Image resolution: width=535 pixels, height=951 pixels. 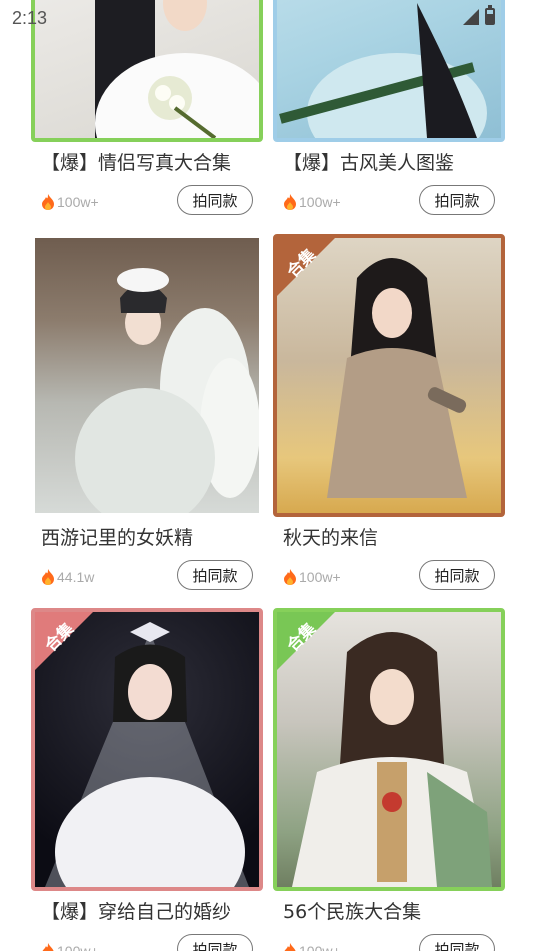 I want to click on card-title: 【爆】穿给自己的婚纱, so click(x=136, y=912).